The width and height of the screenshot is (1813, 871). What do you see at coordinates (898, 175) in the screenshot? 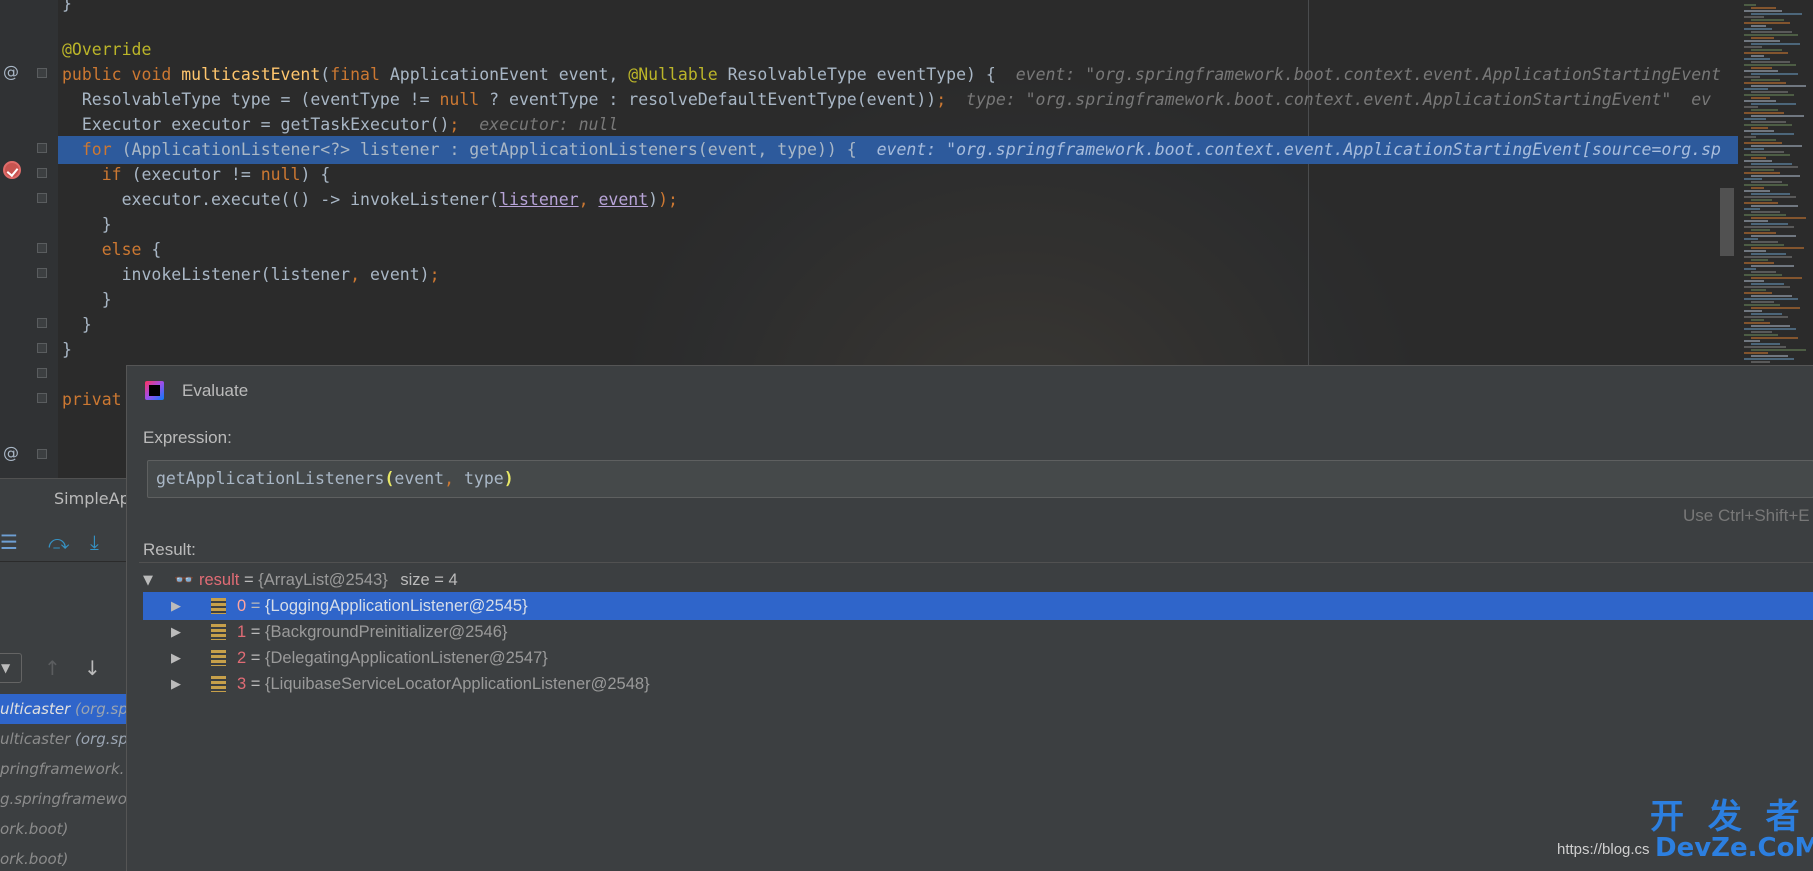
I see `code-line: if (executor != null) {` at bounding box center [898, 175].